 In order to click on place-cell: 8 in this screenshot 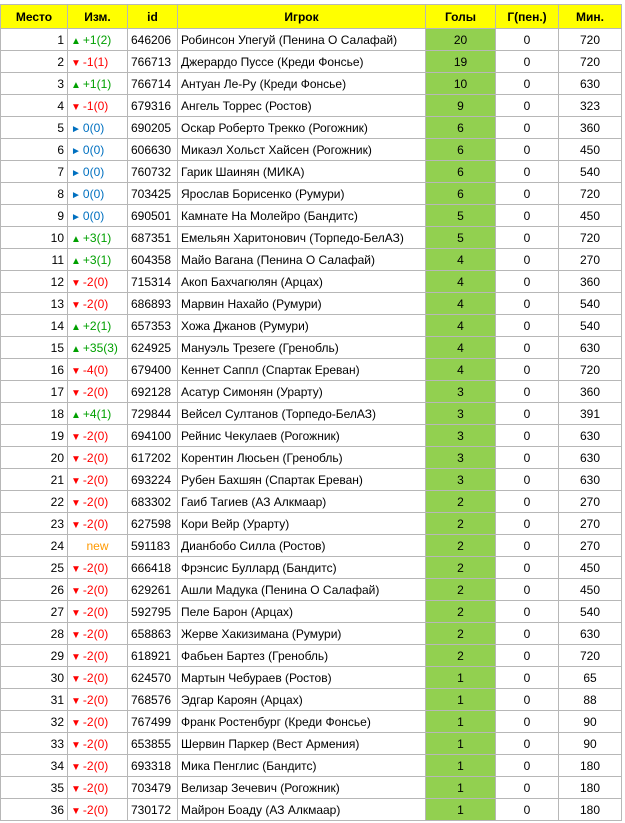, I will do `click(34, 193)`.